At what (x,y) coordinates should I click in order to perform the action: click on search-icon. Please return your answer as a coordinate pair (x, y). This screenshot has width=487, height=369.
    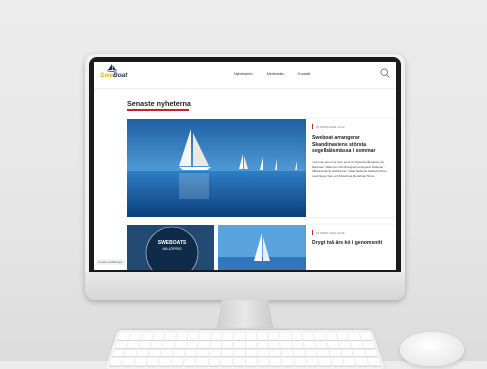
    Looking at the image, I should click on (385, 73).